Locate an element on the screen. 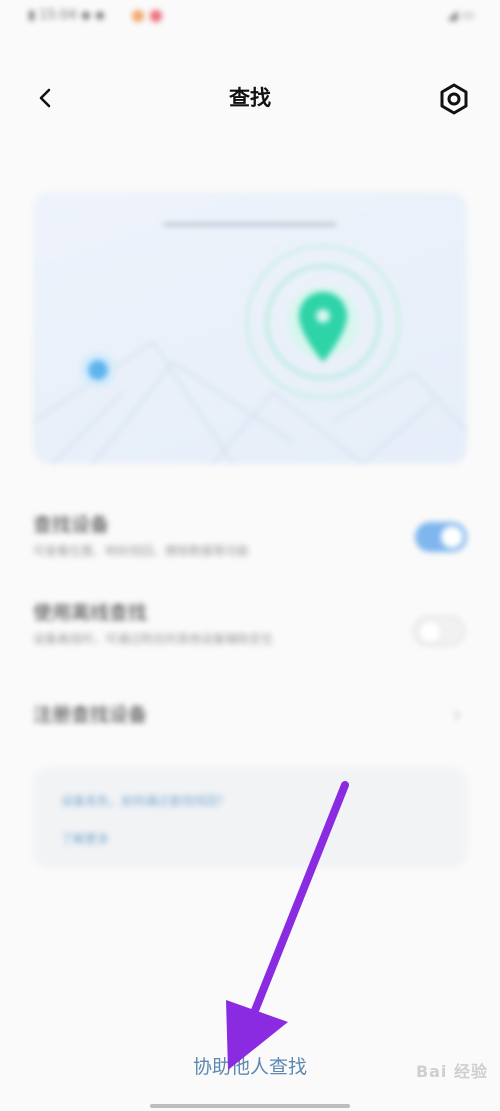 This screenshot has width=500, height=1111. info-link-learn-more: 了解更多 is located at coordinates (85, 838).